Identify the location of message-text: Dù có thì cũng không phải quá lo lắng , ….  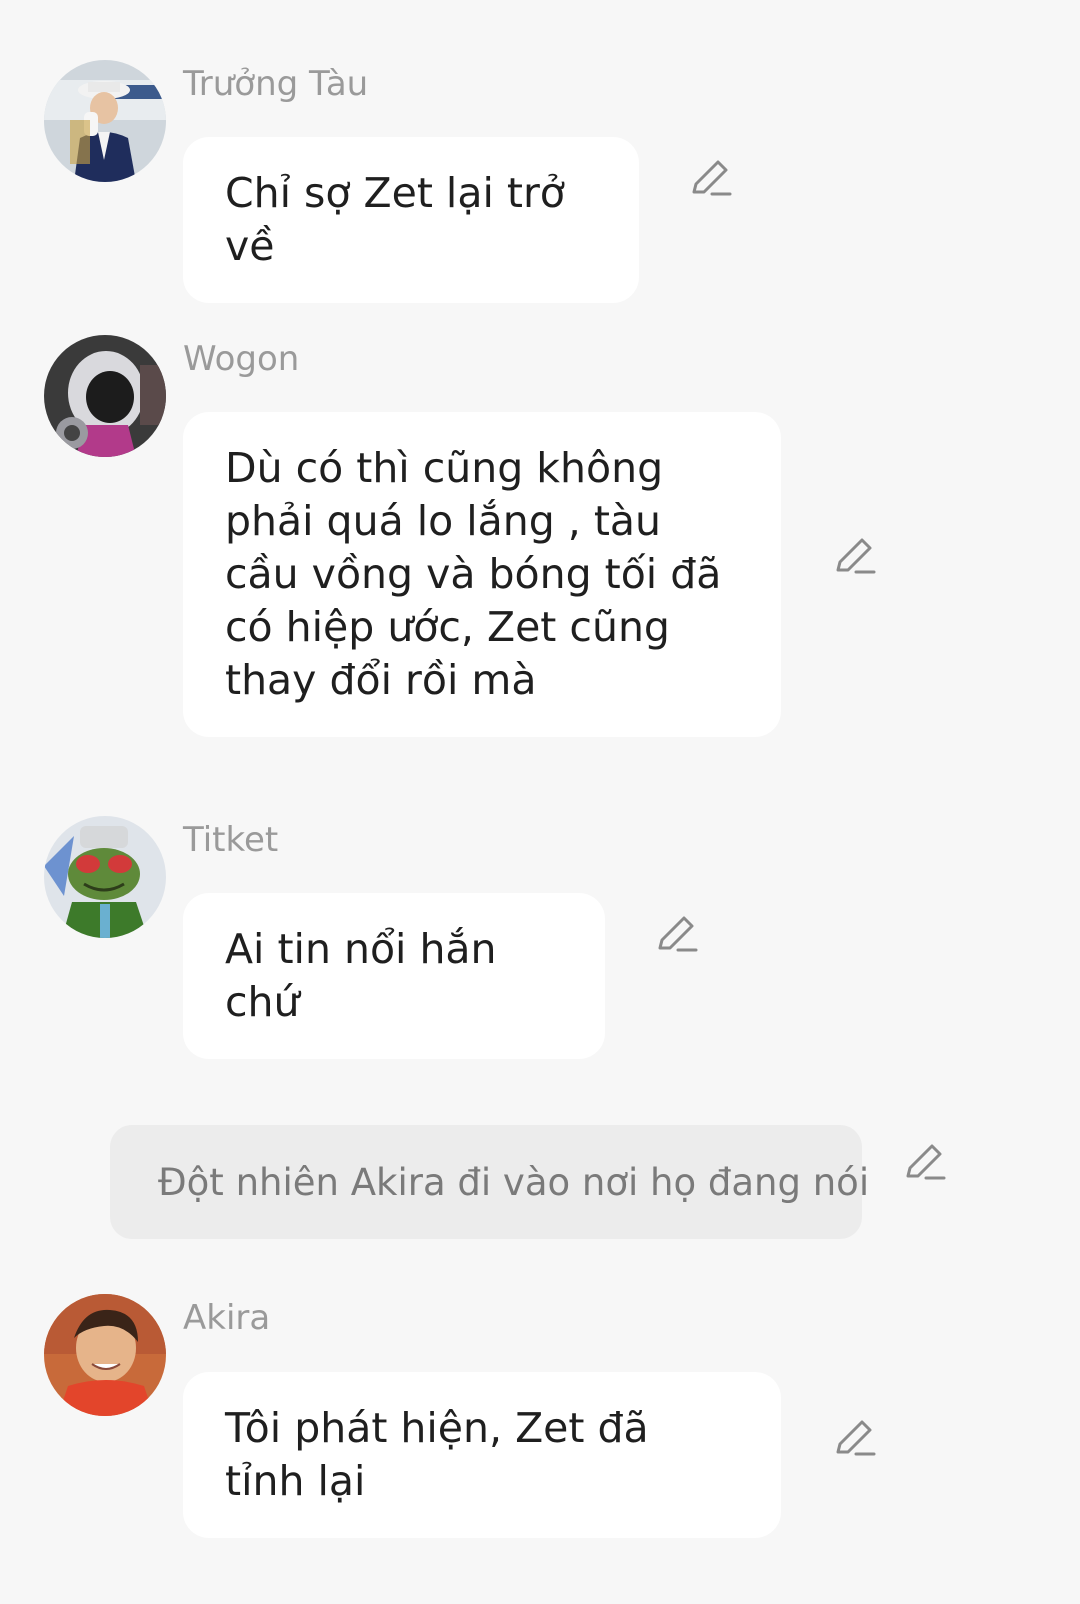
(473, 574).